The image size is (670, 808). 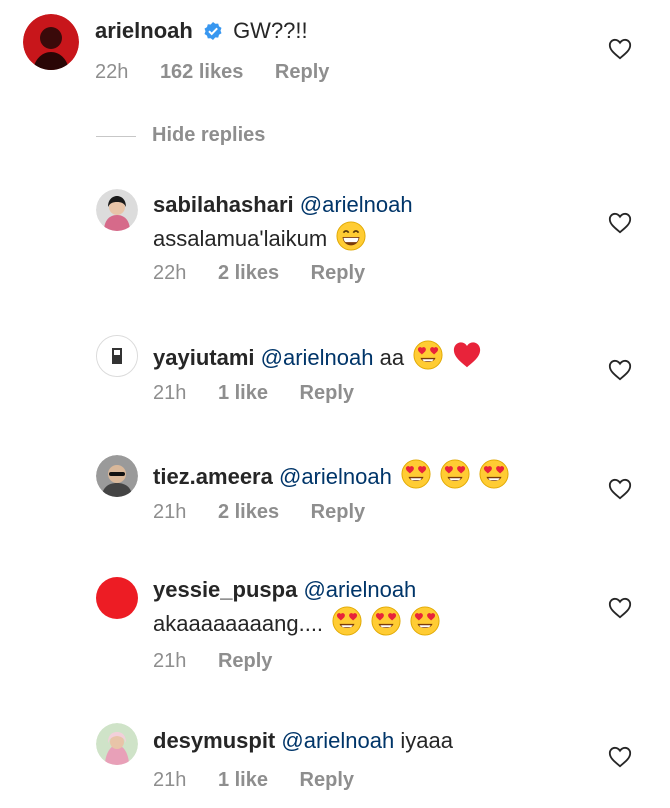 I want to click on comment-text: iyaaa, so click(x=426, y=740).